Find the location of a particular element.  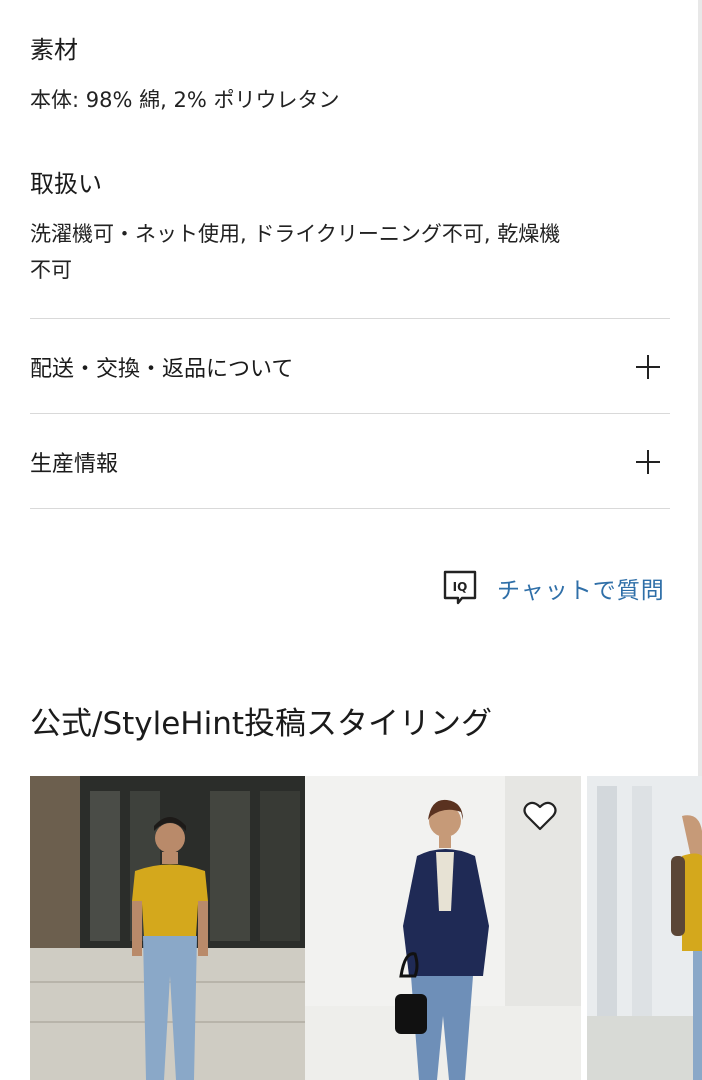

accordion-shipping-returns: 配送・交換・返品について is located at coordinates (350, 367).